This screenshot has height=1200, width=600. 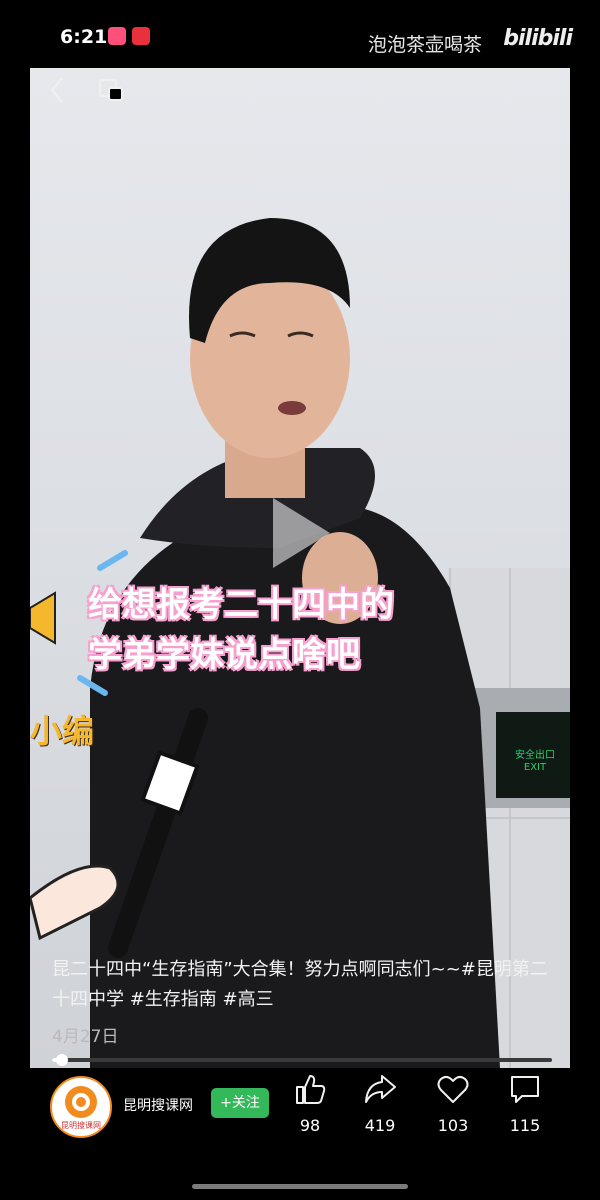 I want to click on window-icon, so click(x=111, y=90).